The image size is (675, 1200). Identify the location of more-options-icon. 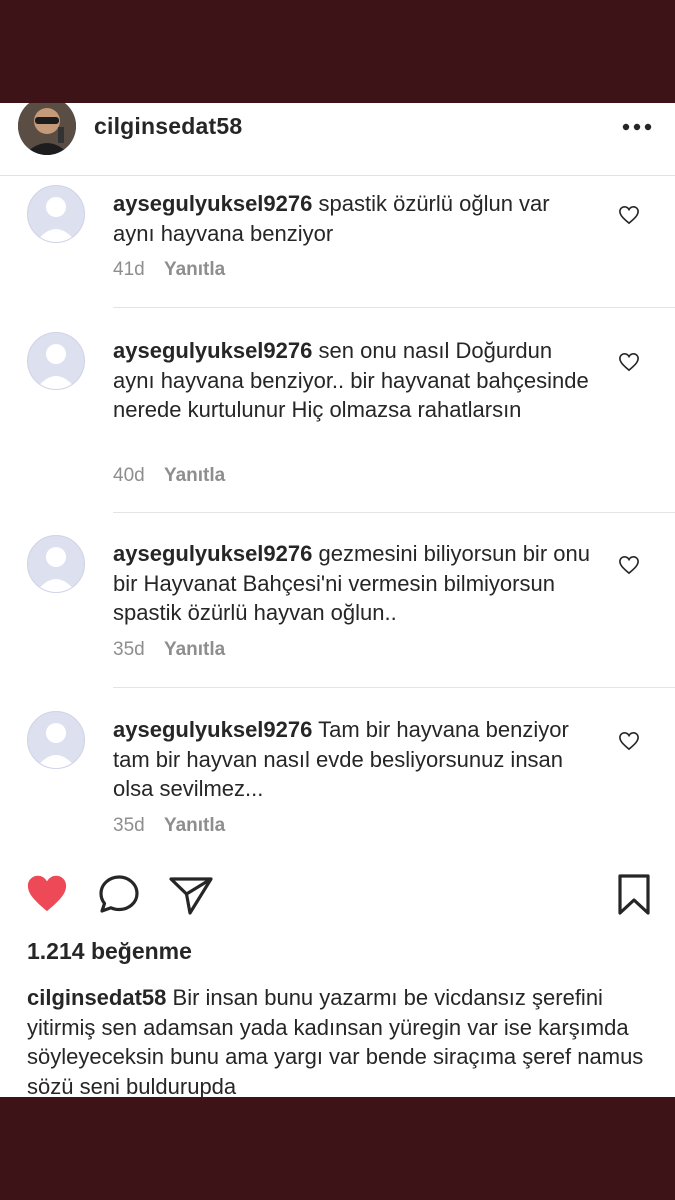
(637, 127).